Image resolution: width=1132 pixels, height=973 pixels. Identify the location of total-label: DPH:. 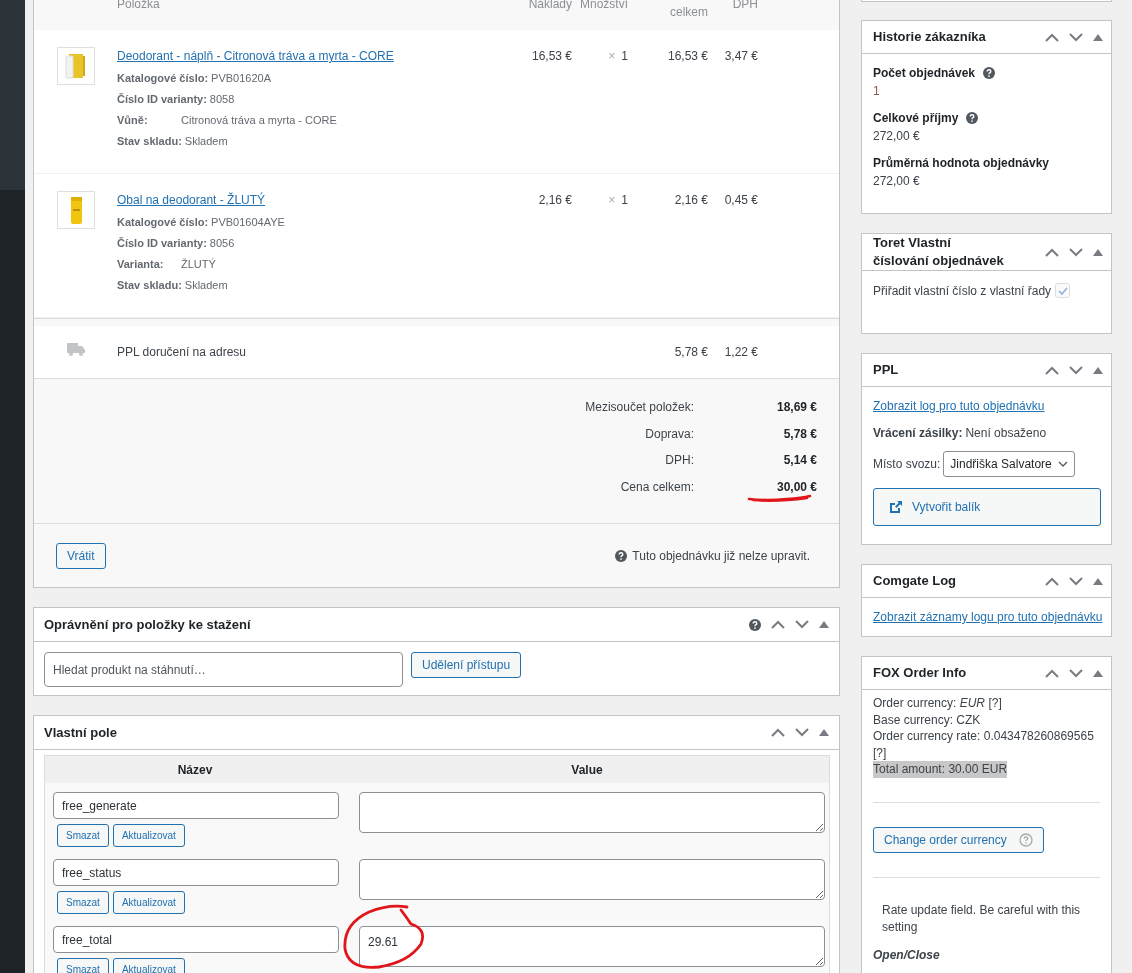
(679, 461).